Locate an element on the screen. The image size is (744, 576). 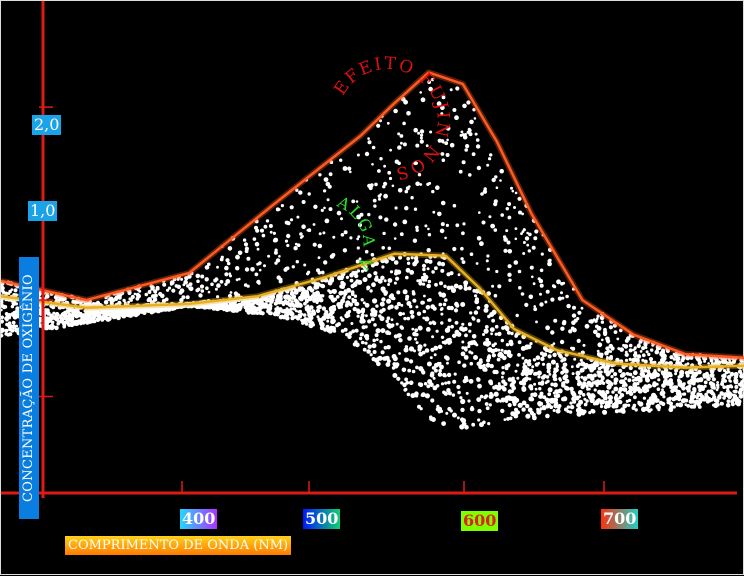
x-tick-label-500: 500 is located at coordinates (321, 519).